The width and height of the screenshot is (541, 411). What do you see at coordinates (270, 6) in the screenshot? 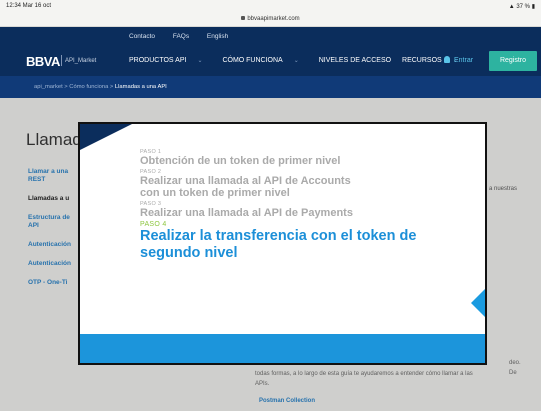
I see `status-bar: 12:34 Mar 16 oct ▲ 37 % ▮` at bounding box center [270, 6].